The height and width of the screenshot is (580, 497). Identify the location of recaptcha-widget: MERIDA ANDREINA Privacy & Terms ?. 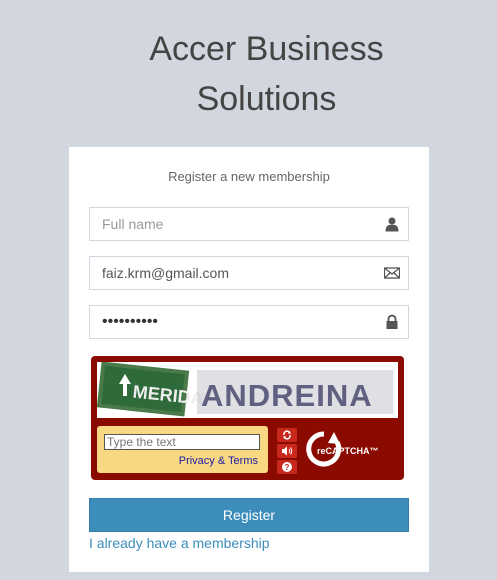
(247, 418).